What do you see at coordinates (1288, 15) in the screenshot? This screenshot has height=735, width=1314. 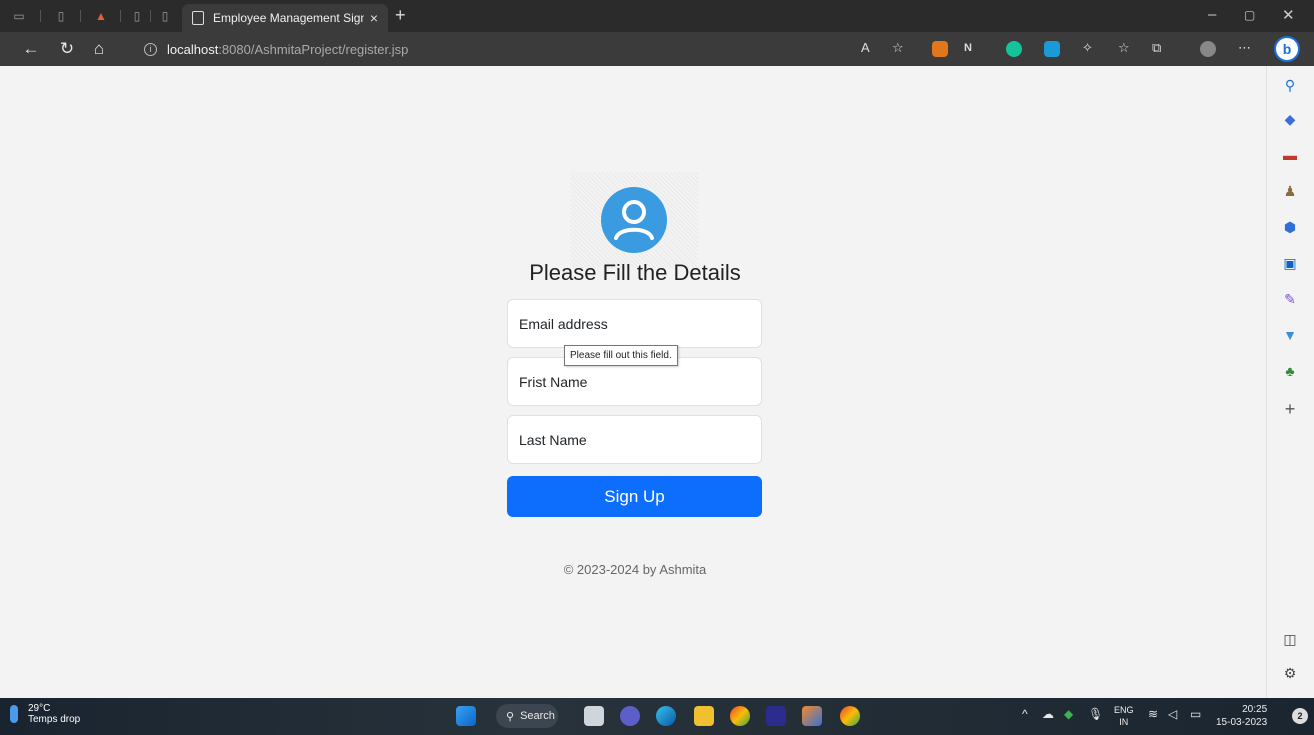 I see `close-window-button: ✕` at bounding box center [1288, 15].